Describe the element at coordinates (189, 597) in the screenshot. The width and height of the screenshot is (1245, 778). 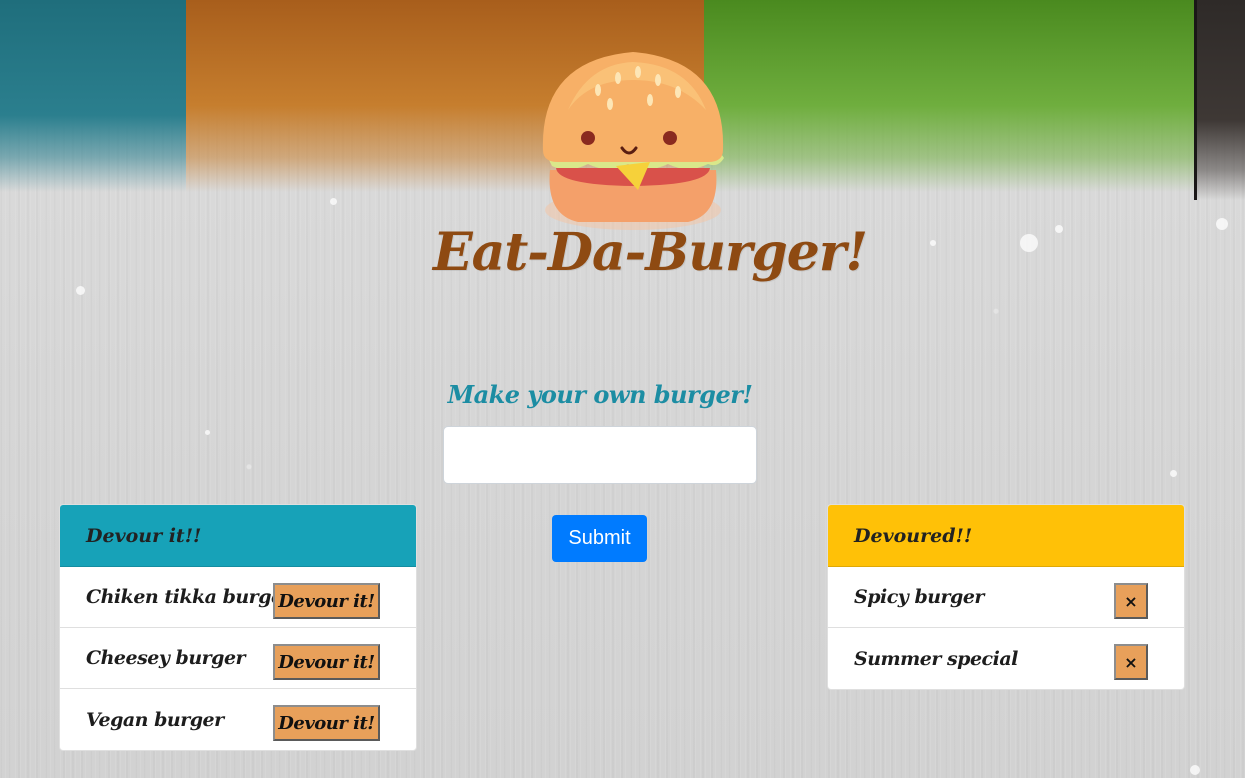
I see `burger-name: Chiken tikka burger` at that location.